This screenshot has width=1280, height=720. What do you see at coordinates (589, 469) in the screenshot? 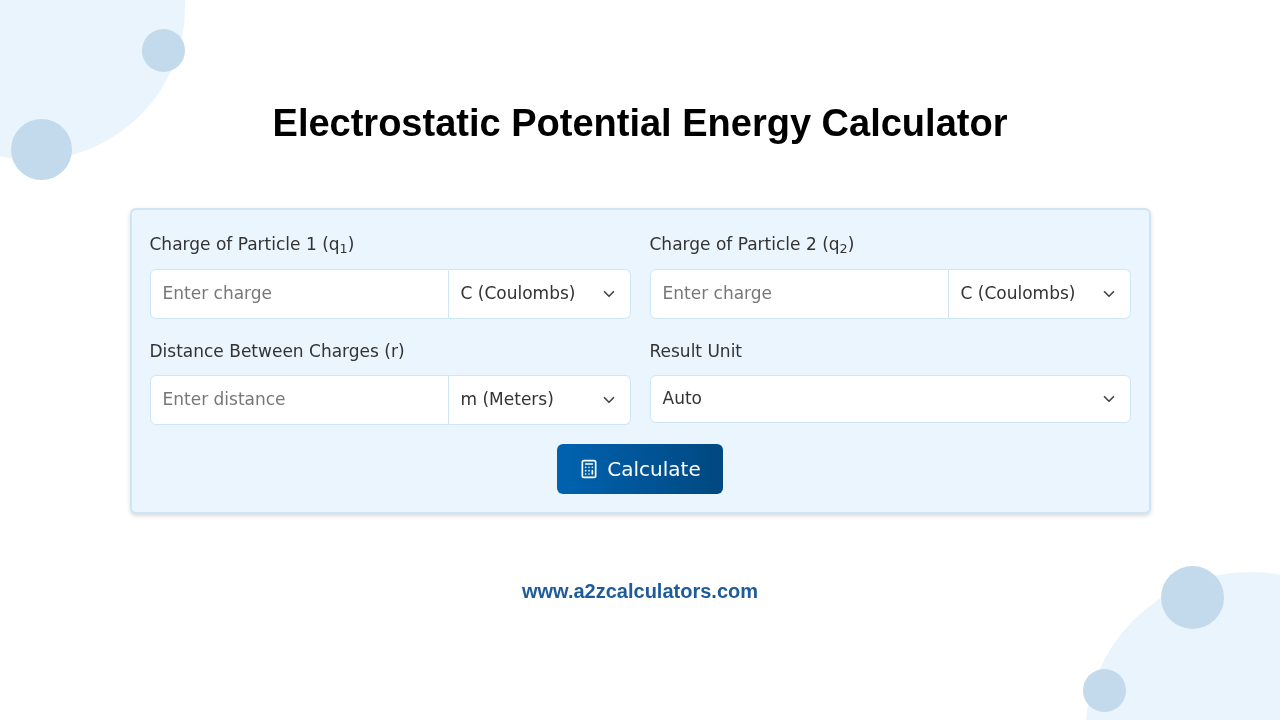
I see `calculator-icon` at bounding box center [589, 469].